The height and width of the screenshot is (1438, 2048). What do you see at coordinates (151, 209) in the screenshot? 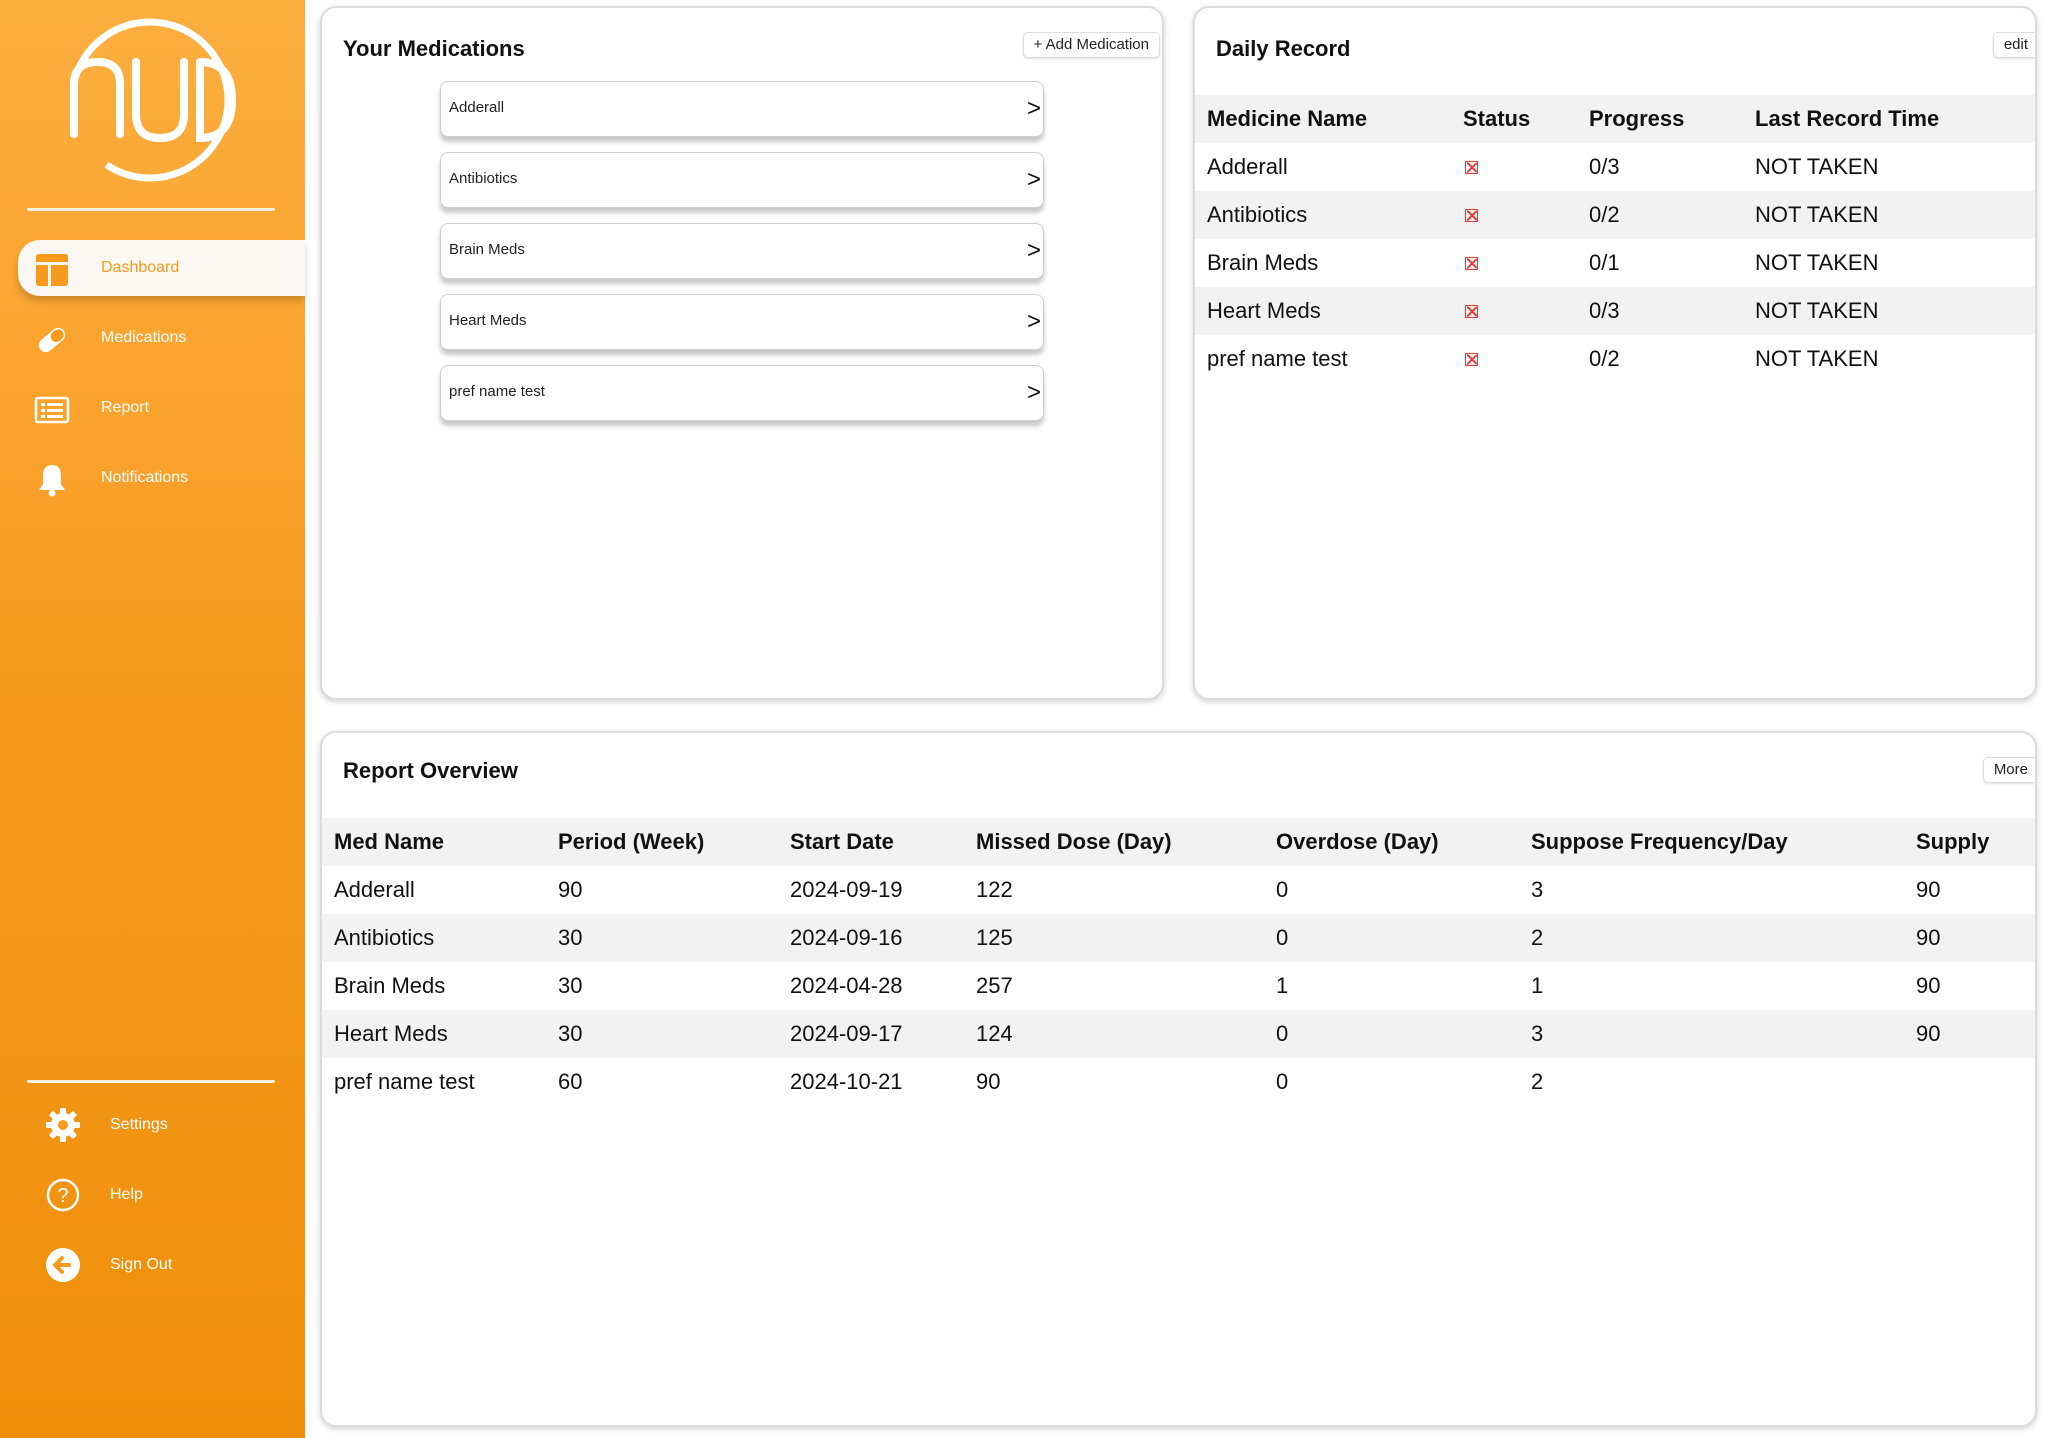
I see `sidebar-divider-top` at bounding box center [151, 209].